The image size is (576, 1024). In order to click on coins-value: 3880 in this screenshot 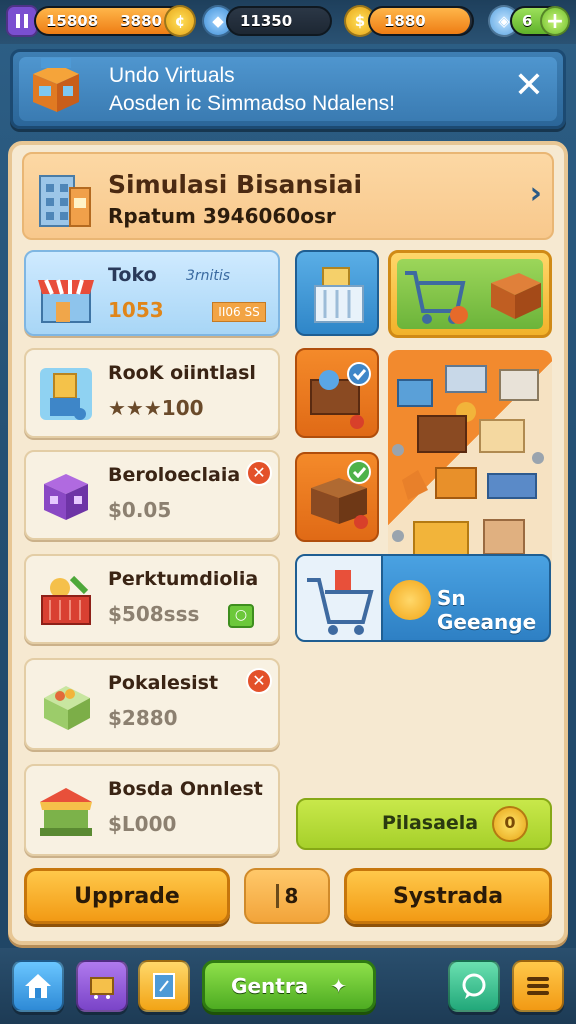, I will do `click(141, 21)`.